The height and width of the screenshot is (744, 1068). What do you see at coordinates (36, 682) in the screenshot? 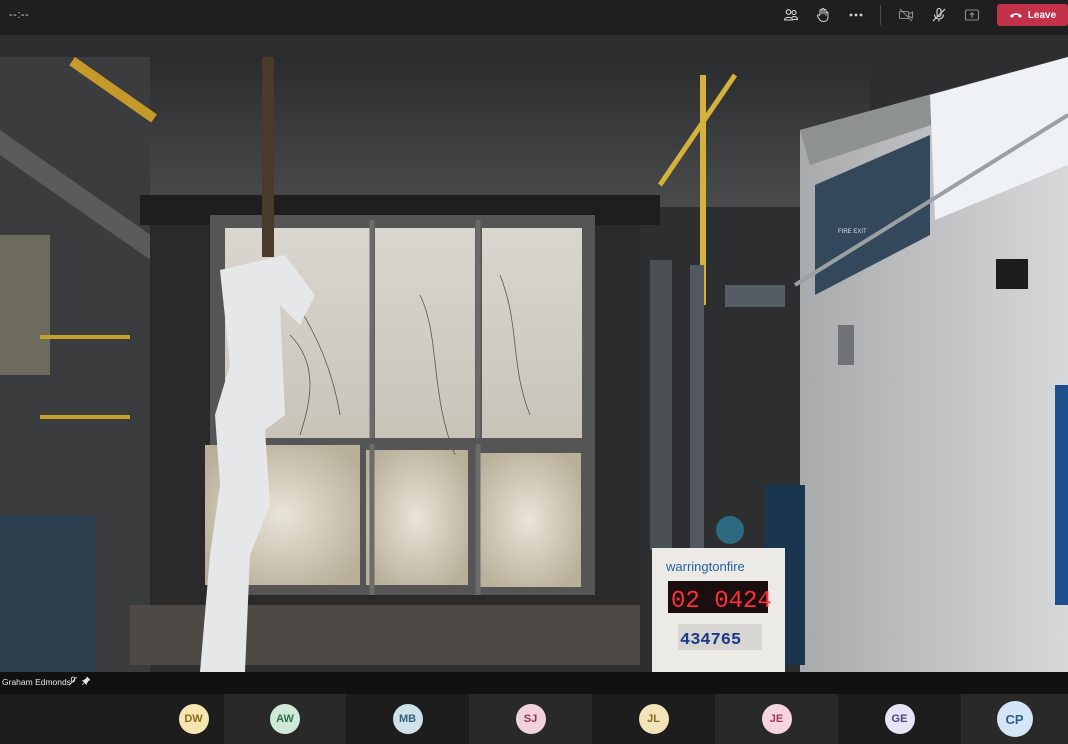
I see `speaker-name: Graham Edmonds` at bounding box center [36, 682].